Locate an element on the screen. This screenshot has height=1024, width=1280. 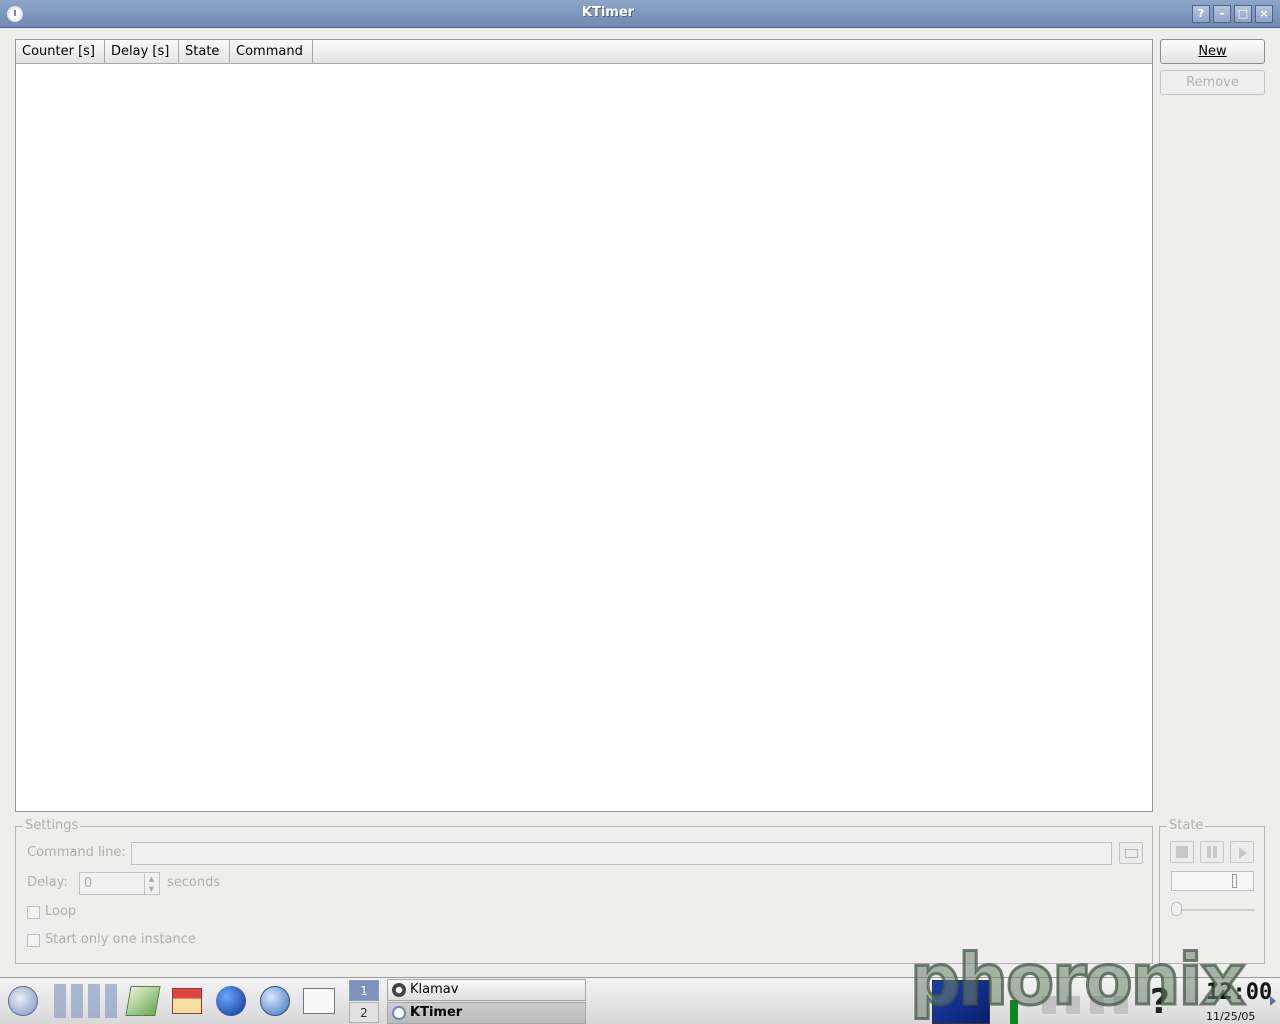
one-instance-checkbox is located at coordinates (33, 940).